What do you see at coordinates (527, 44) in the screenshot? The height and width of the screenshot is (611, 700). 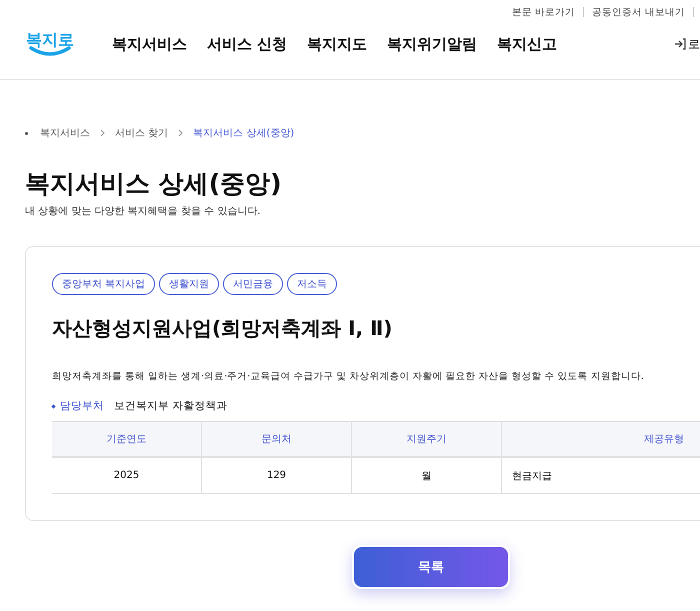 I see `nav-item: 복지신고` at bounding box center [527, 44].